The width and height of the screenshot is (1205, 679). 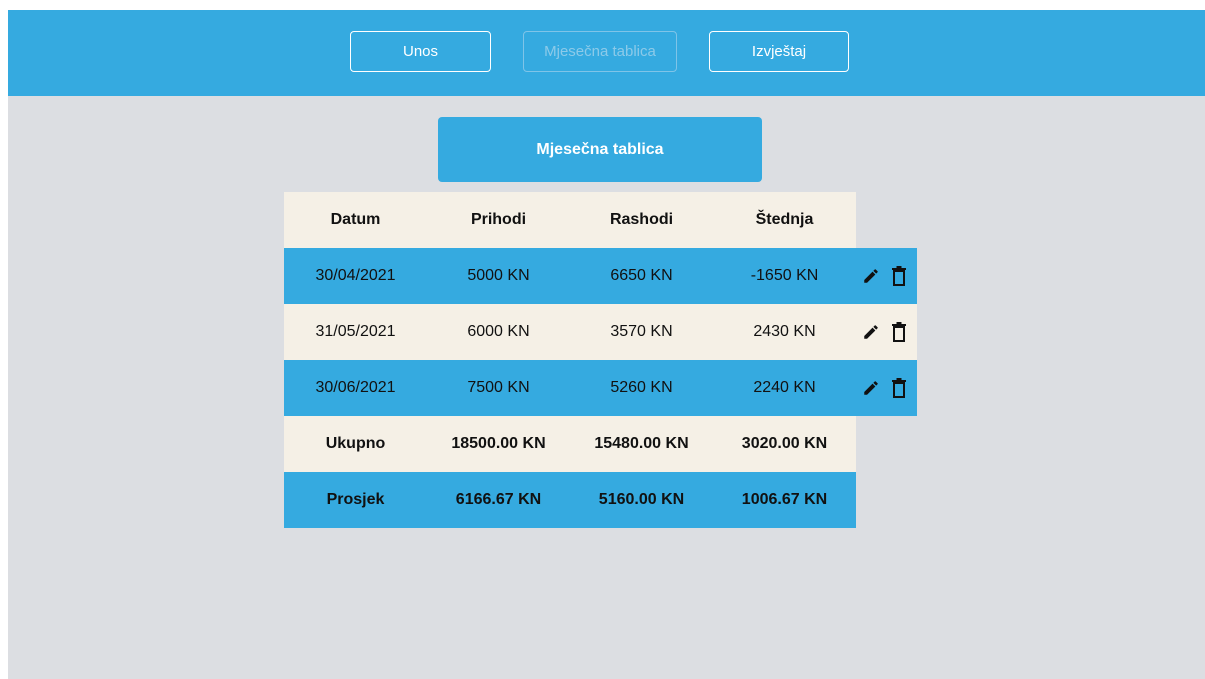 I want to click on header-prihodi: Prihodi, so click(x=498, y=219).